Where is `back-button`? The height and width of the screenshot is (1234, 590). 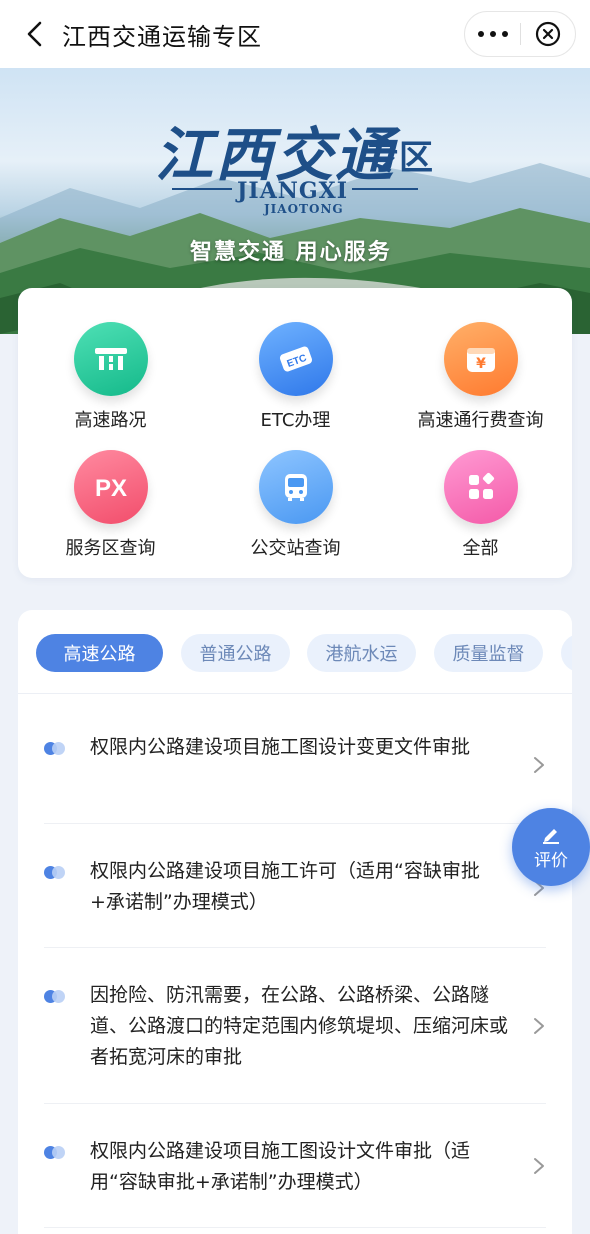 back-button is located at coordinates (34, 34).